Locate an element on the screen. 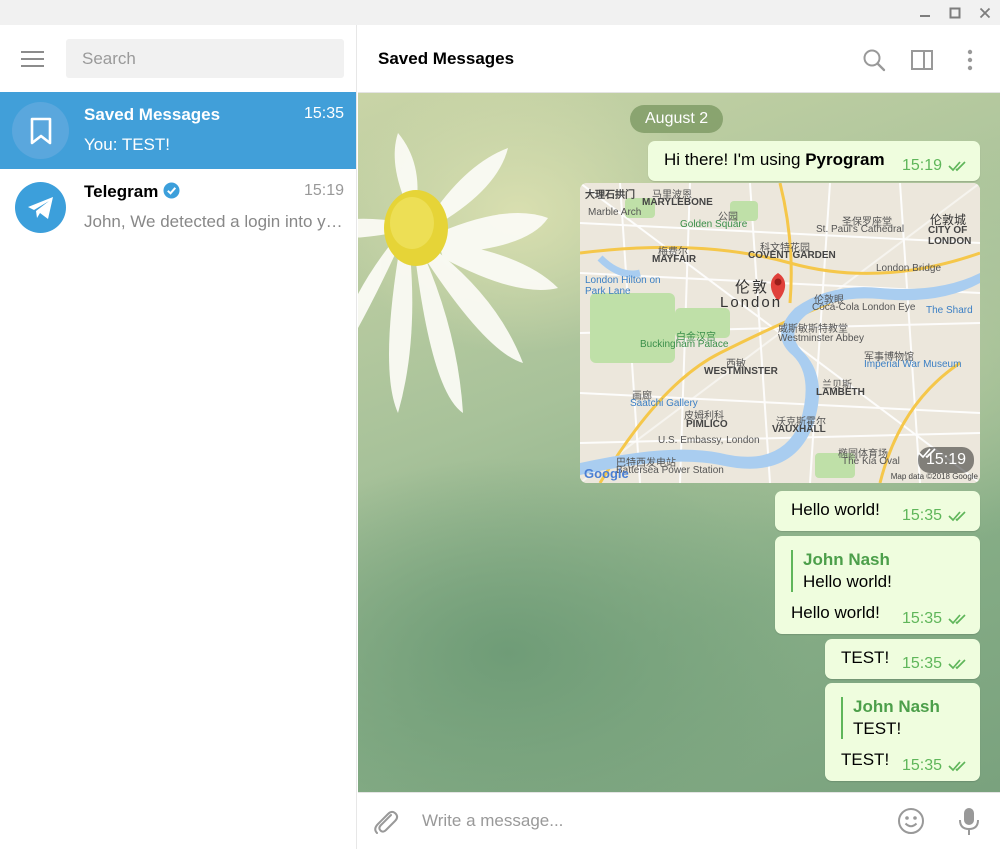 This screenshot has height=849, width=1000. map-label: Battersea Power Station is located at coordinates (670, 470).